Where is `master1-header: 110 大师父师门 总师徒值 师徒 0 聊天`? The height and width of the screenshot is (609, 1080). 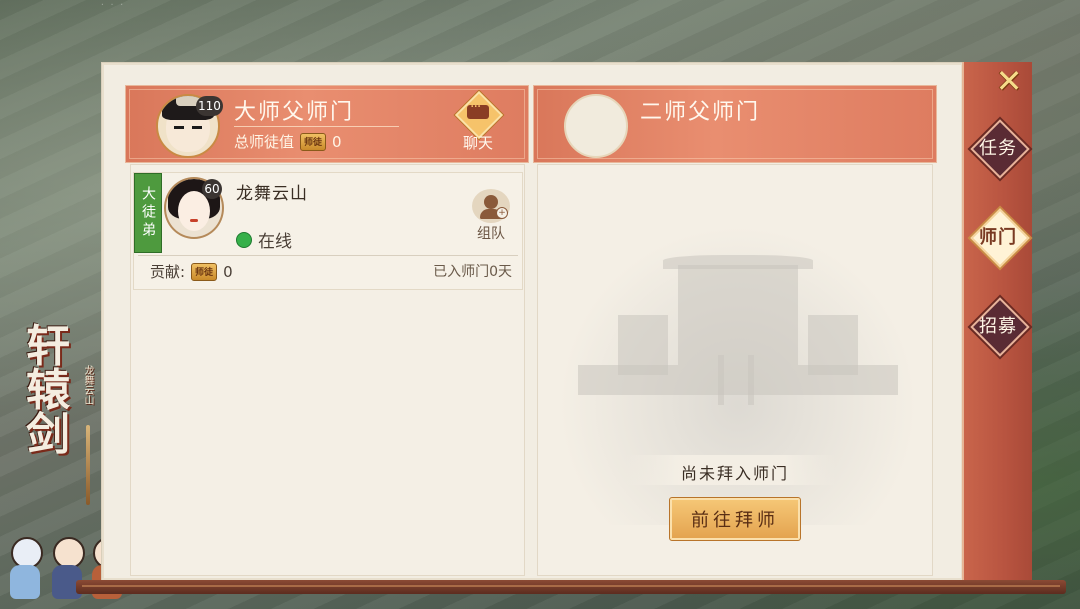 master1-header: 110 大师父师门 总师徒值 师徒 0 聊天 is located at coordinates (327, 124).